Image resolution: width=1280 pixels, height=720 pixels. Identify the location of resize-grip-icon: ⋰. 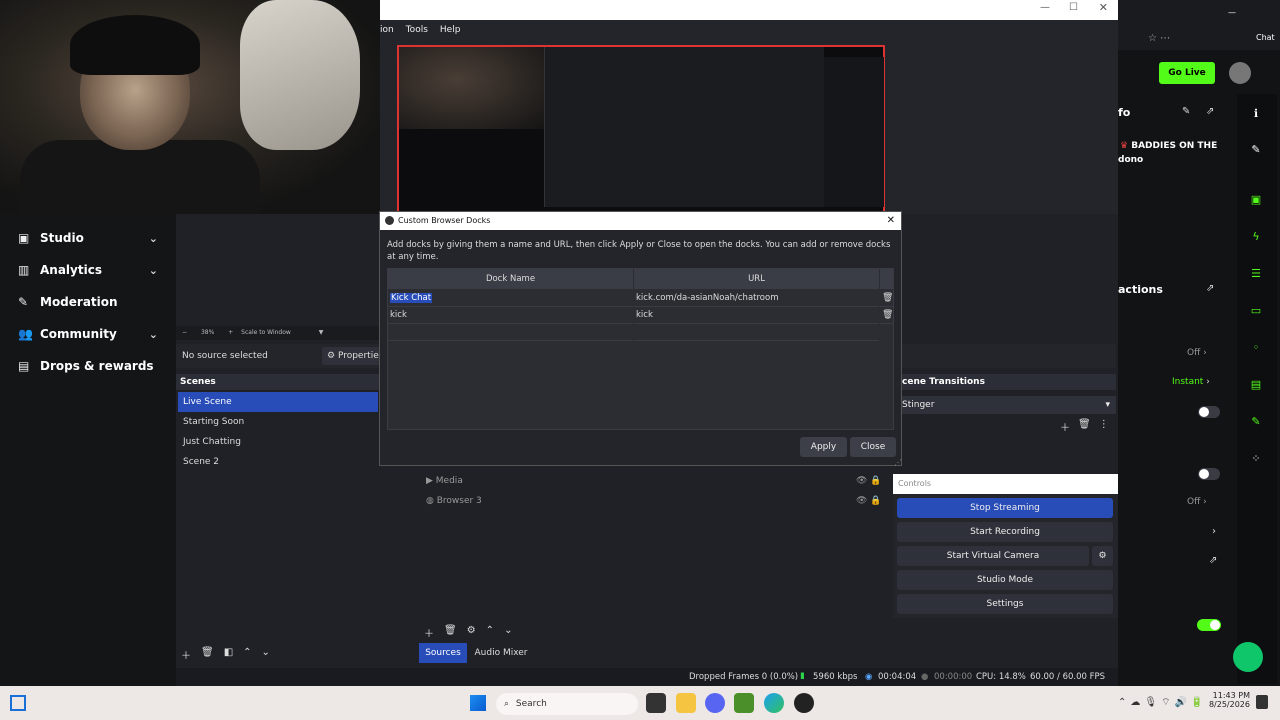
(898, 462).